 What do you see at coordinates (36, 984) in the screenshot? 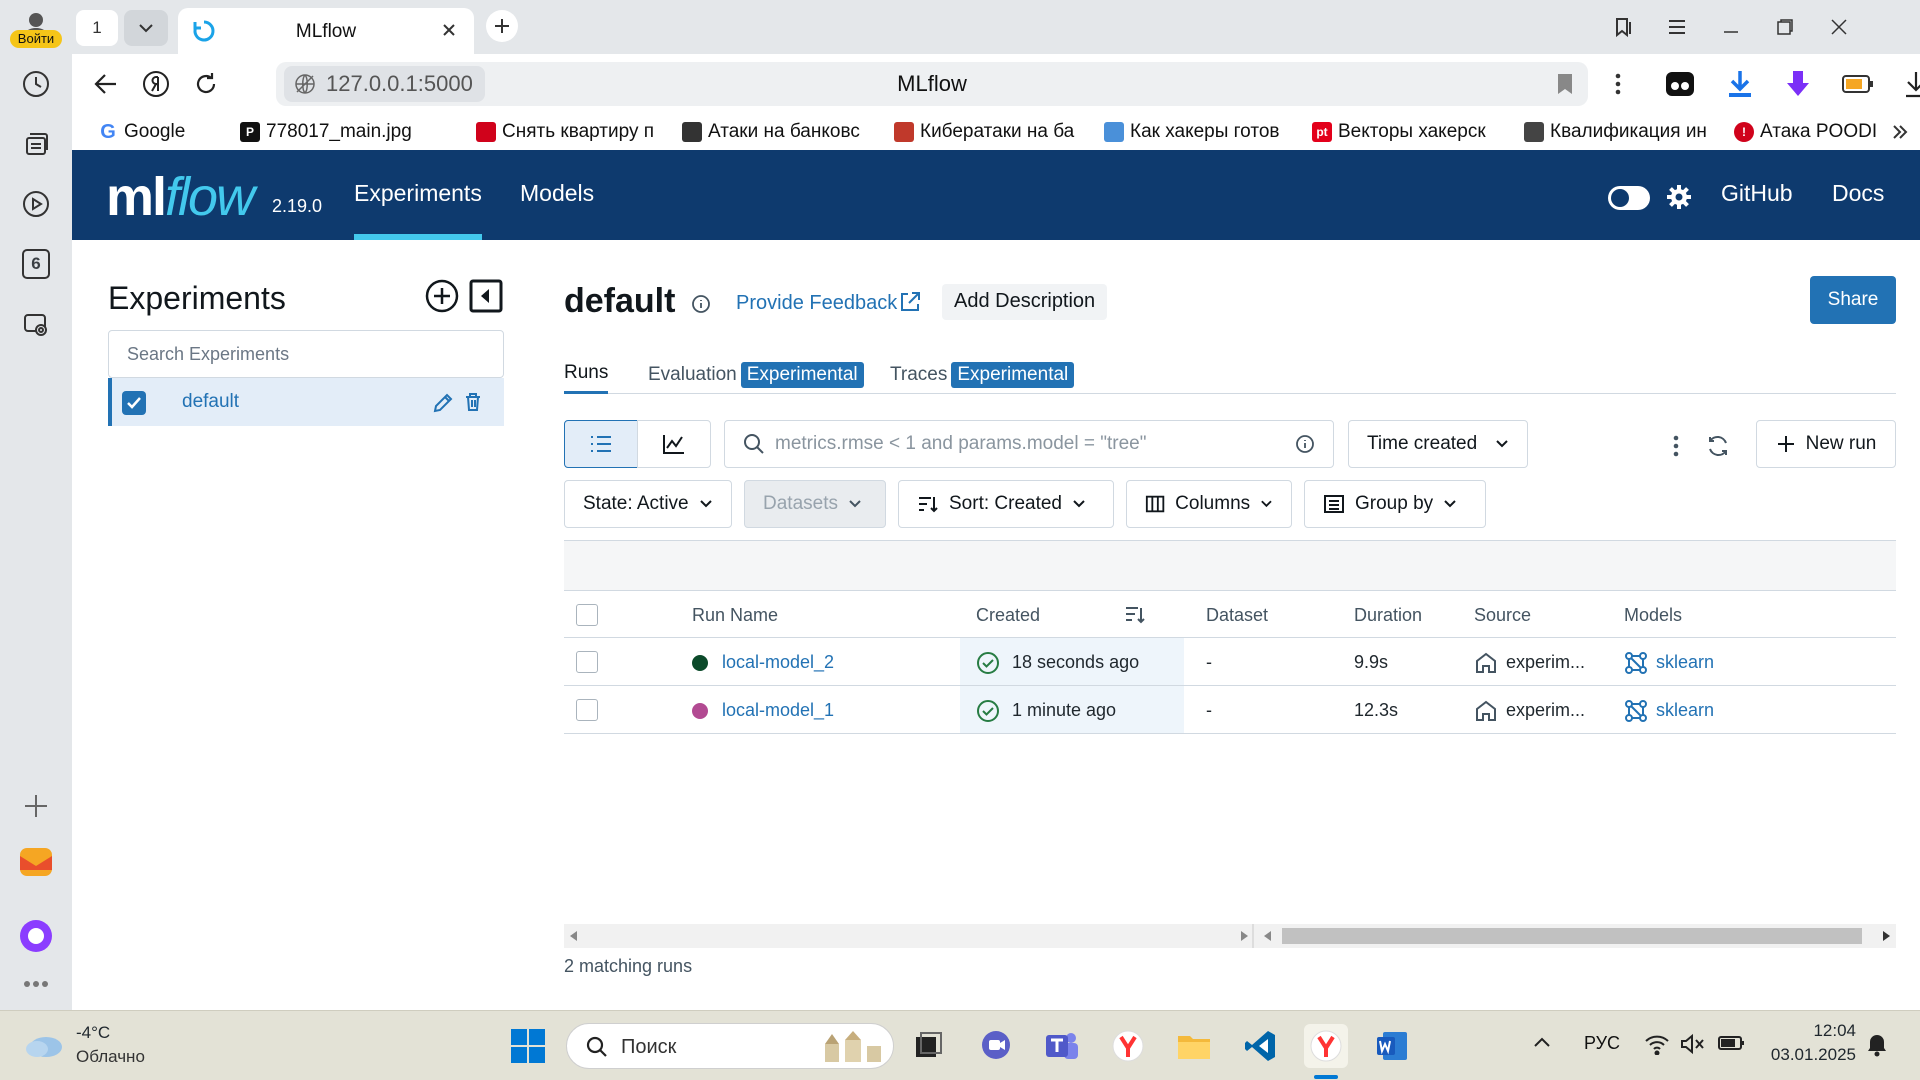
I see `more-icon` at bounding box center [36, 984].